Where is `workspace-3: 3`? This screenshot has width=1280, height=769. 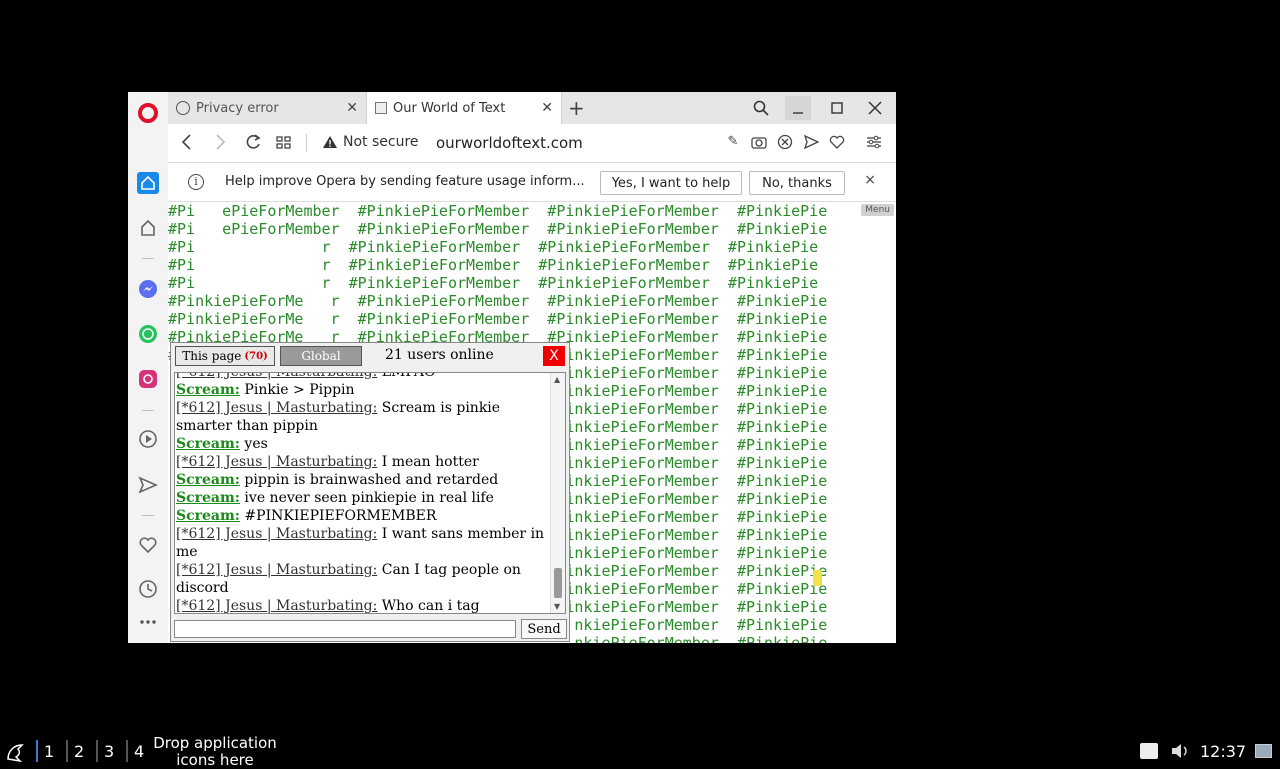
workspace-3: 3 is located at coordinates (109, 751).